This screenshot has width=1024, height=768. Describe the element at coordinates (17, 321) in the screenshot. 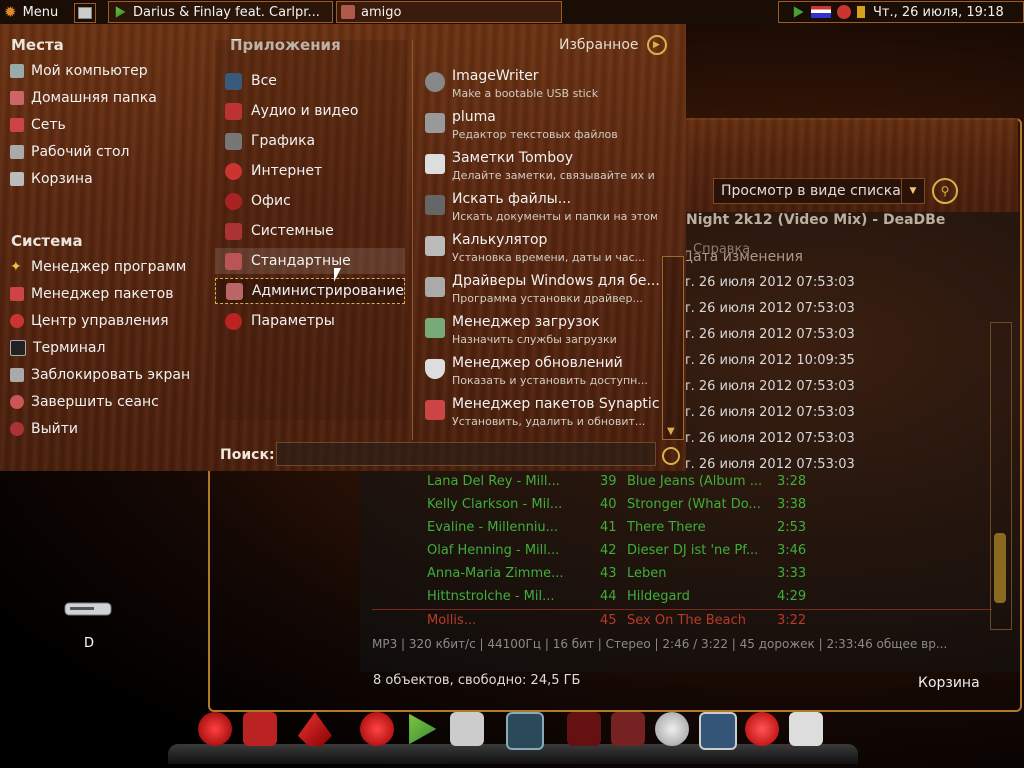

I see `control-center-icon` at that location.